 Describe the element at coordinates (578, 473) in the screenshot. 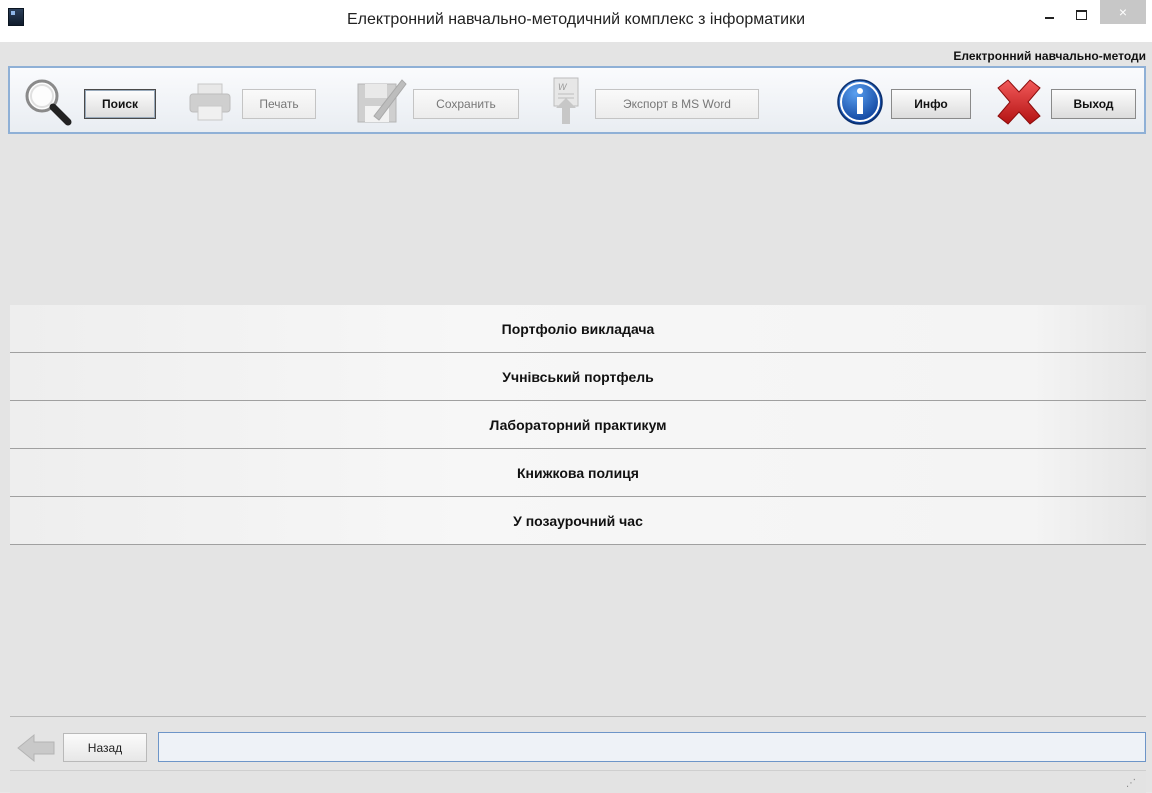

I see `menu-item-bookshelf: Книжкова полиця` at that location.